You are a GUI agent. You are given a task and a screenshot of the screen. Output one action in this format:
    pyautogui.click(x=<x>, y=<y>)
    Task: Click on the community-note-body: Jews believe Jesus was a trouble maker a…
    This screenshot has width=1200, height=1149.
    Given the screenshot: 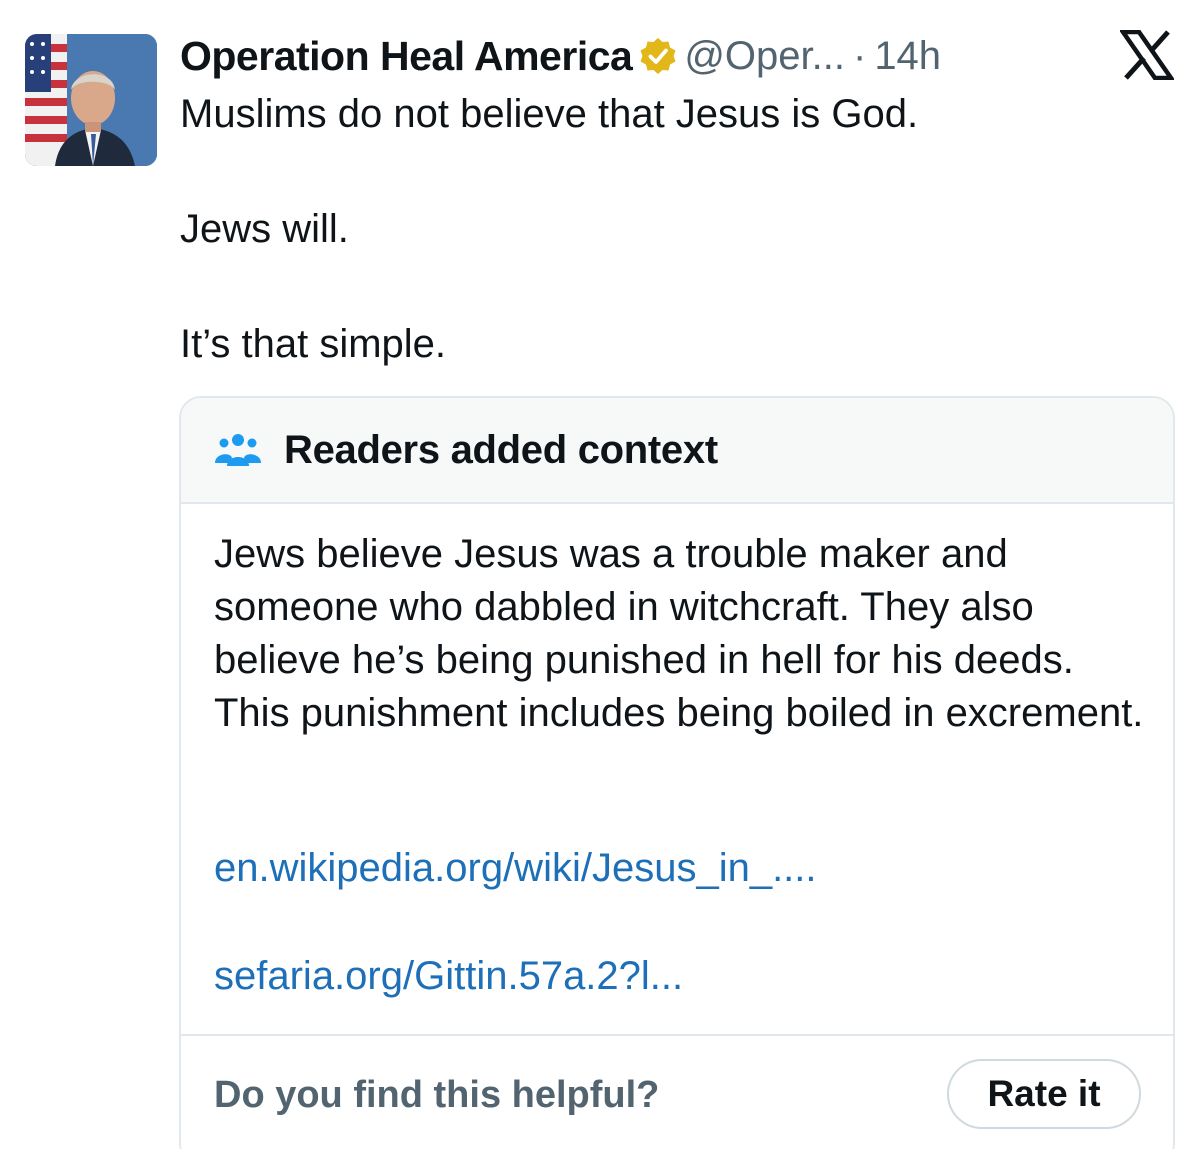 What is the action you would take?
    pyautogui.click(x=679, y=633)
    